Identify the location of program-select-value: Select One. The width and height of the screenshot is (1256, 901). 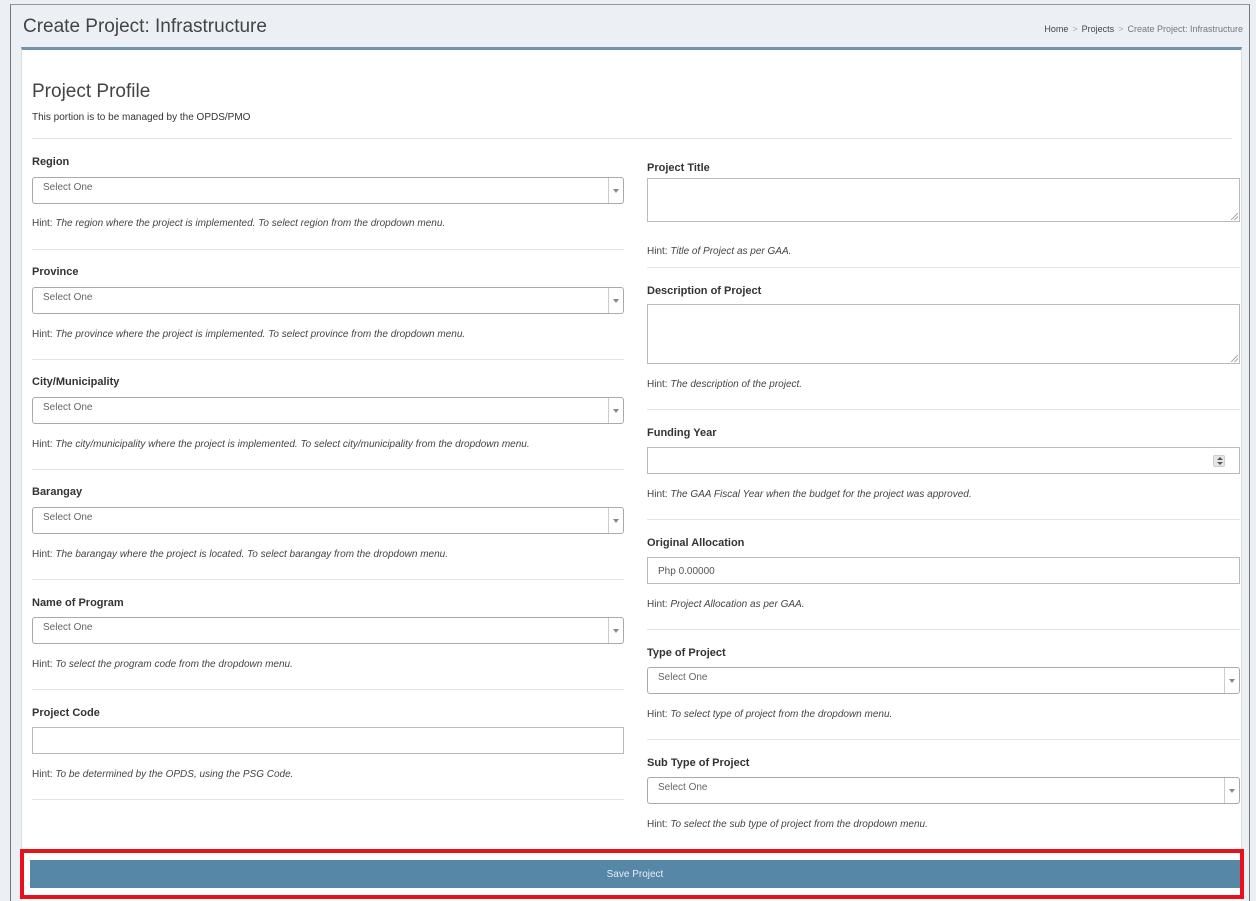
(68, 627).